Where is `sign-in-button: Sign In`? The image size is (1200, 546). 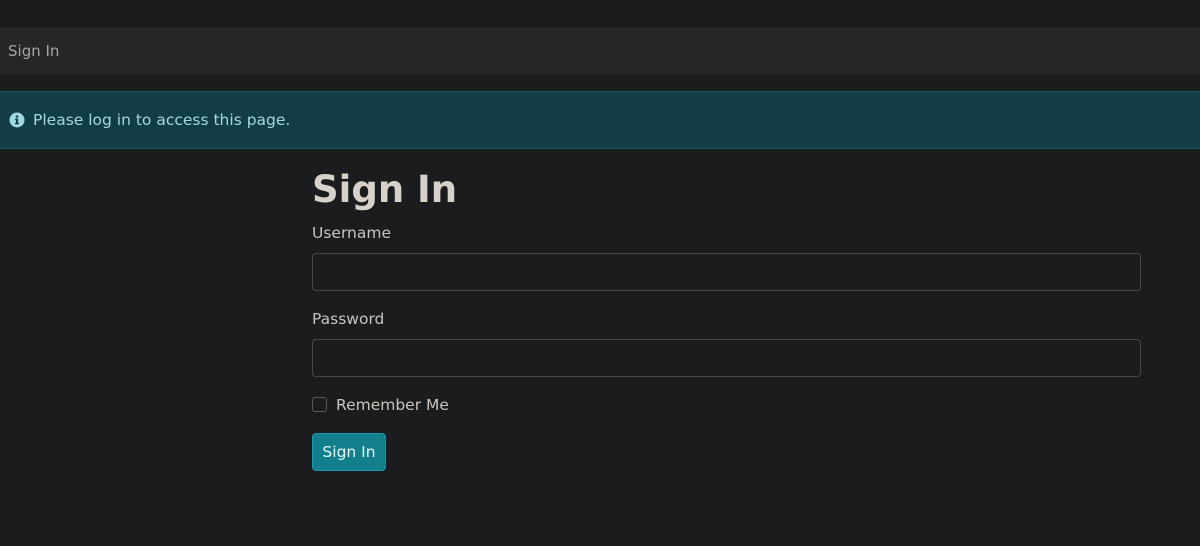
sign-in-button: Sign In is located at coordinates (349, 452).